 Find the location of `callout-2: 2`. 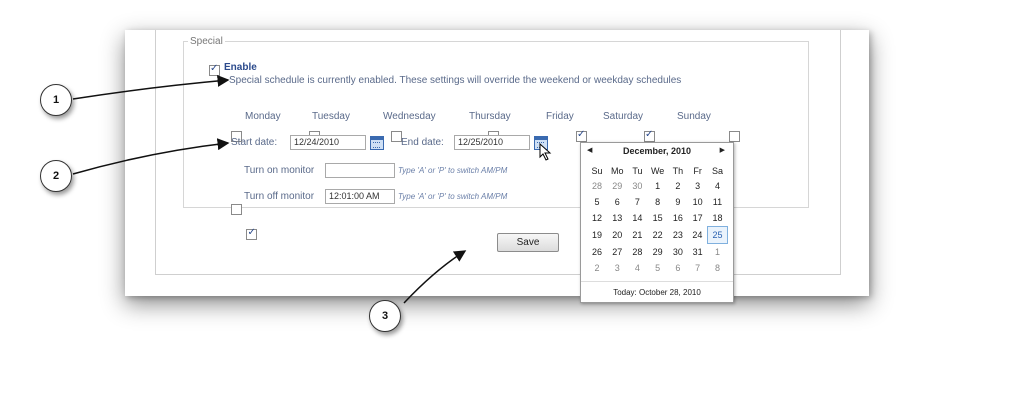

callout-2: 2 is located at coordinates (56, 176).